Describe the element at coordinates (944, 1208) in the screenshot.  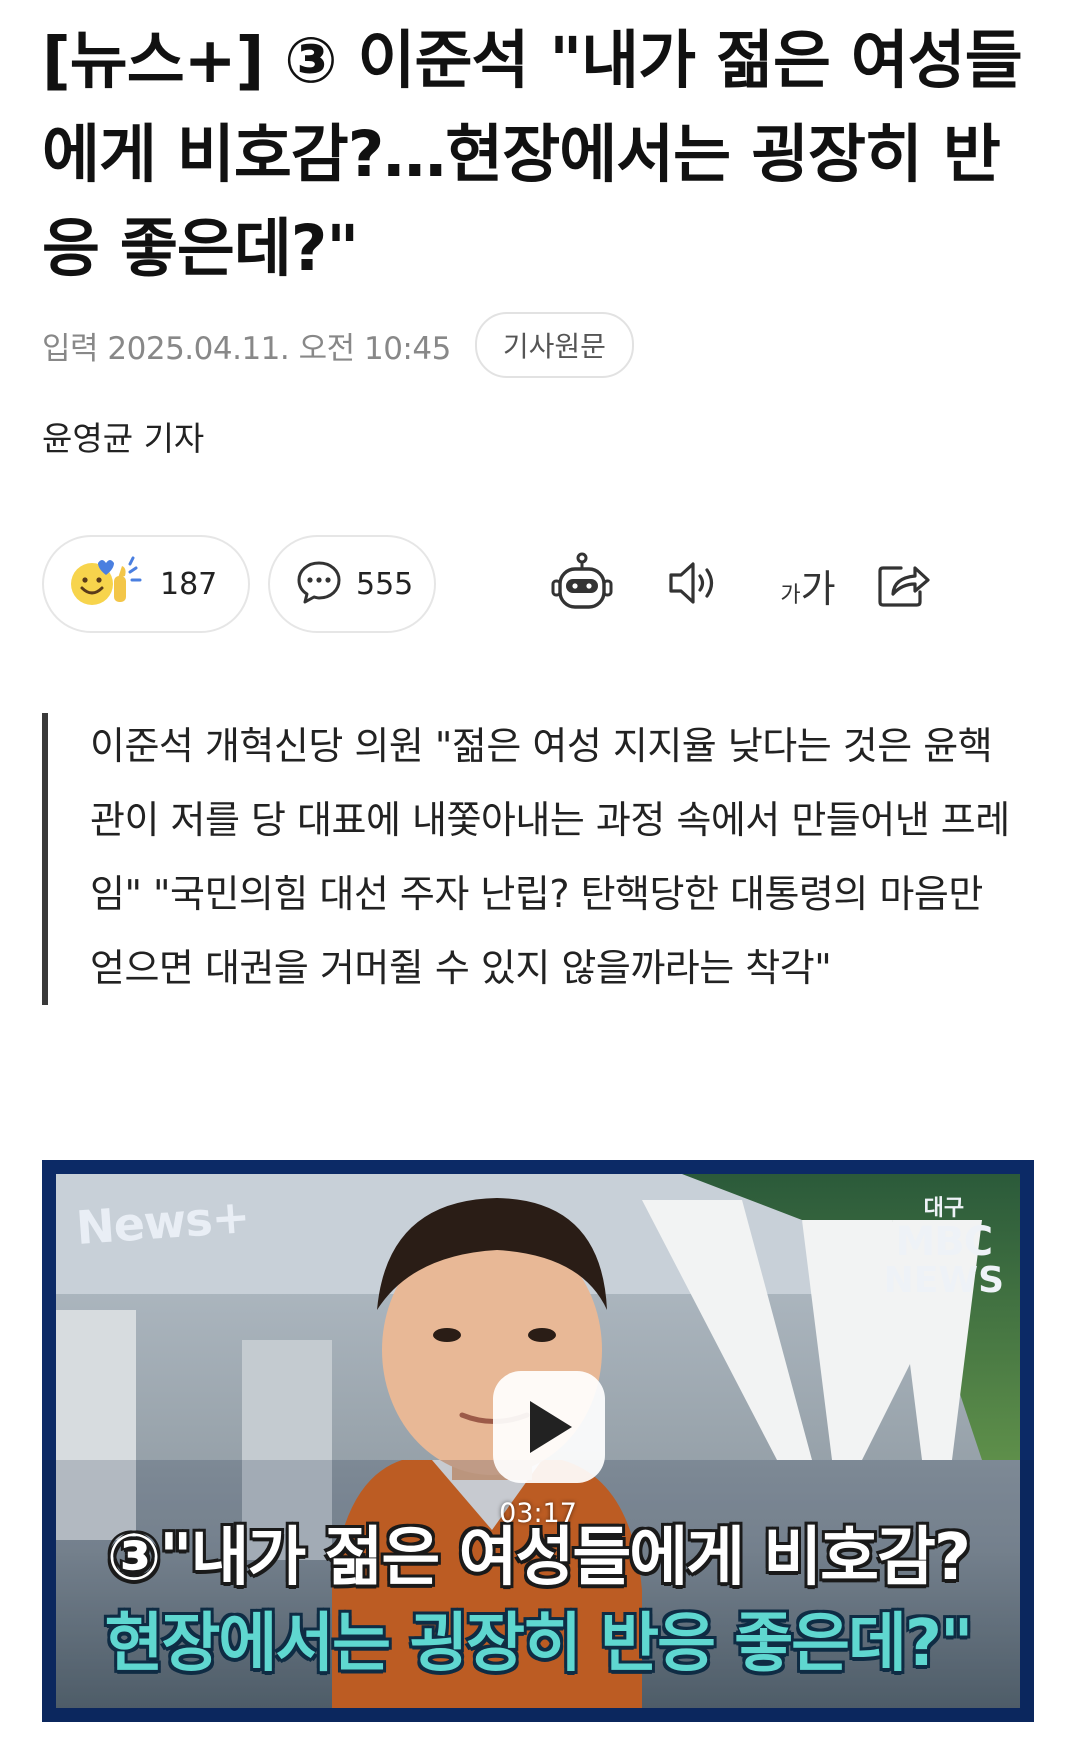
I see `channel-region: 대구` at that location.